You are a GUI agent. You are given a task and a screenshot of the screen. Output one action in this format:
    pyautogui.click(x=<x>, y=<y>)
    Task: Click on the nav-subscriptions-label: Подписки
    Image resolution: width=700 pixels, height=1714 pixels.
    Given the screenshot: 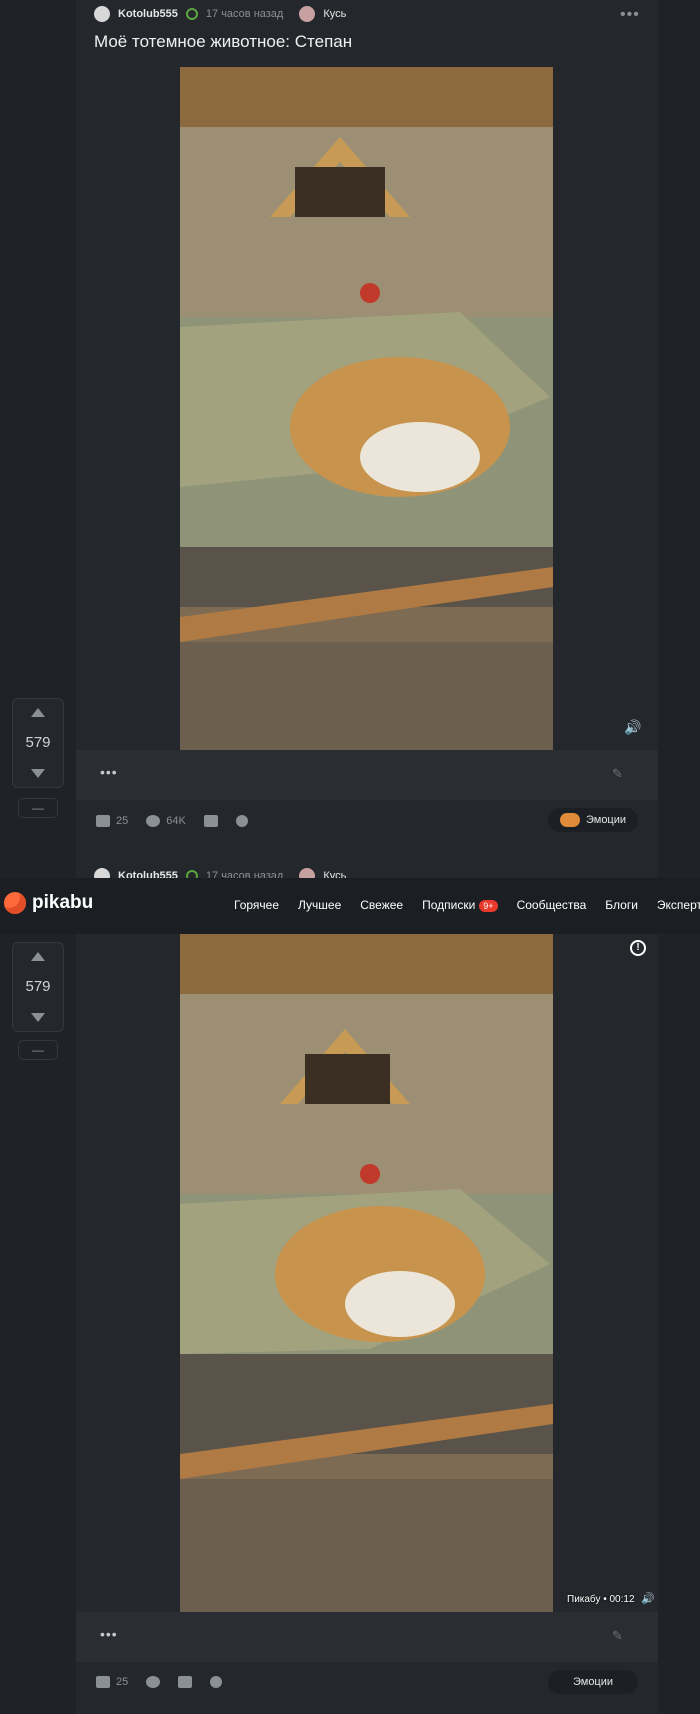 What is the action you would take?
    pyautogui.click(x=449, y=905)
    